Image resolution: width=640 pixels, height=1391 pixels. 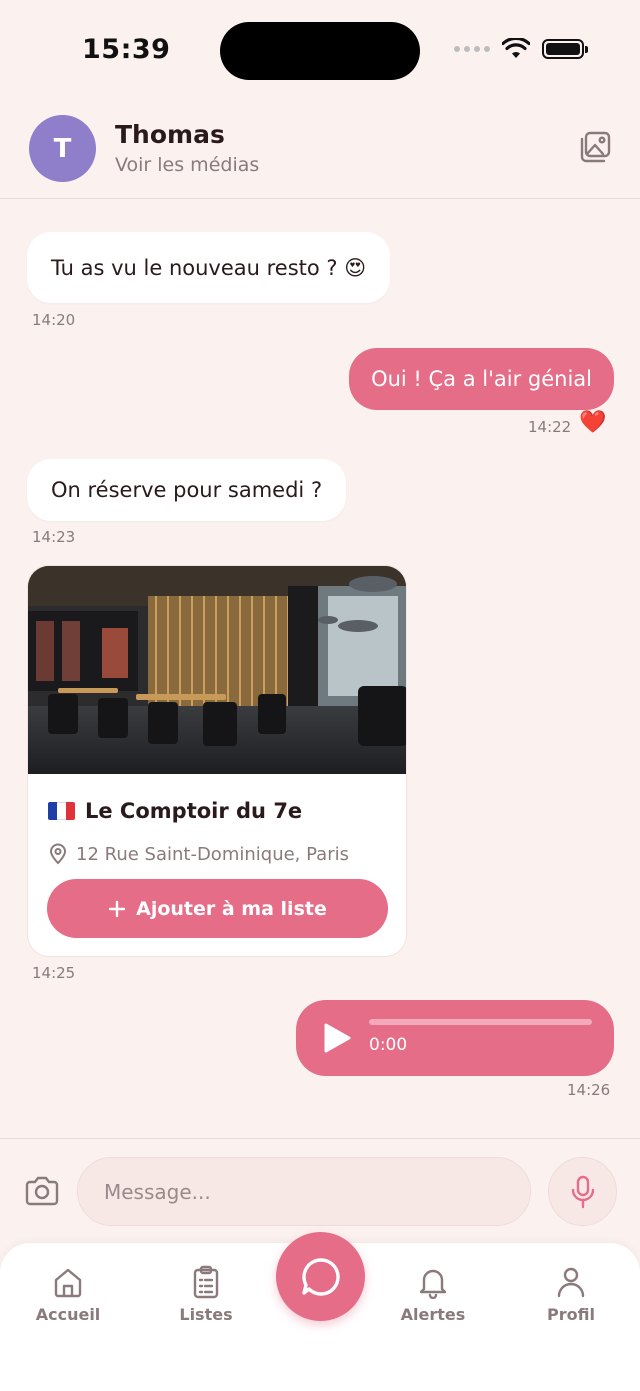 What do you see at coordinates (54, 973) in the screenshot?
I see `message-time: 14:25` at bounding box center [54, 973].